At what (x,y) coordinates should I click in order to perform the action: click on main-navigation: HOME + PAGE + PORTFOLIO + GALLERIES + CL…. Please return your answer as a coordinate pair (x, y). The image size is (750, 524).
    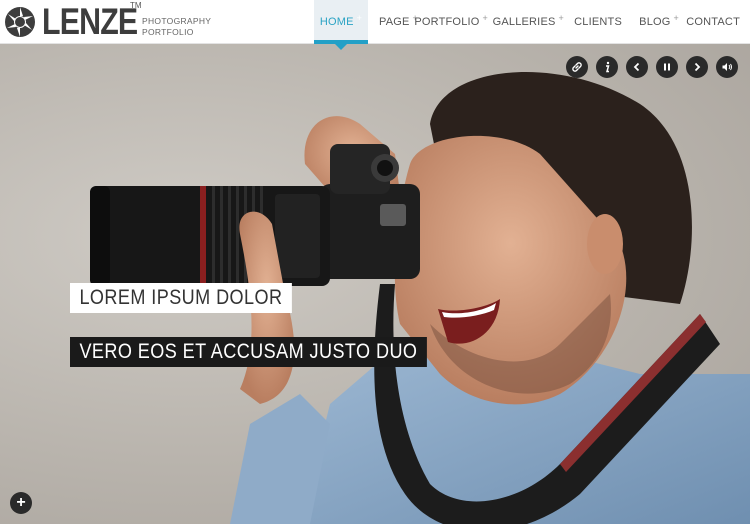
    Looking at the image, I should click on (527, 25).